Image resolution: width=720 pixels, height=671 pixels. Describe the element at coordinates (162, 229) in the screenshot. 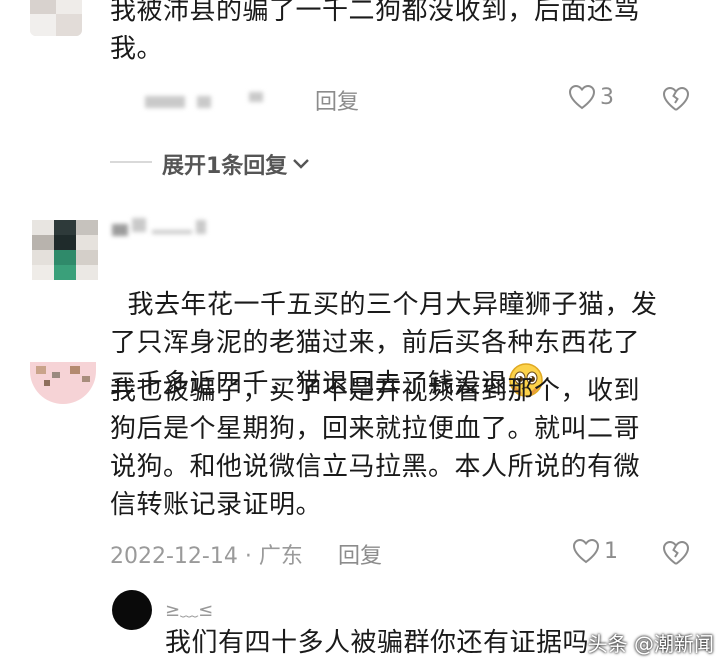

I see `username` at that location.